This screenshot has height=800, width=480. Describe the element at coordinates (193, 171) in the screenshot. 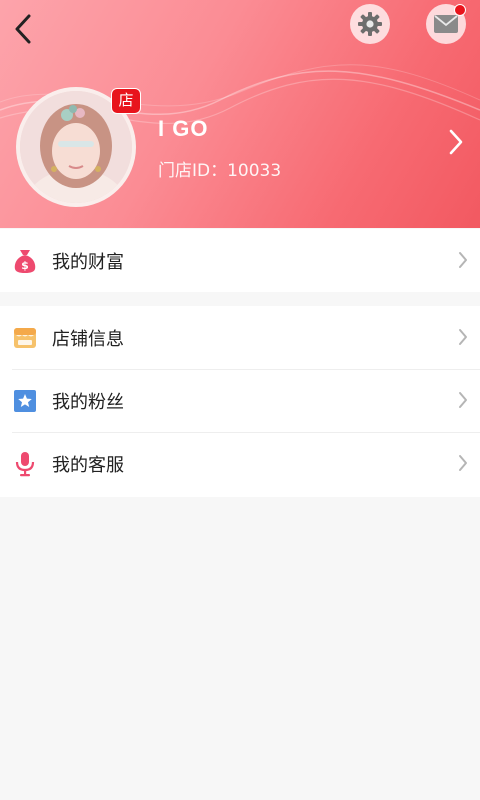

I see `store-id-label: 门店ID：` at that location.